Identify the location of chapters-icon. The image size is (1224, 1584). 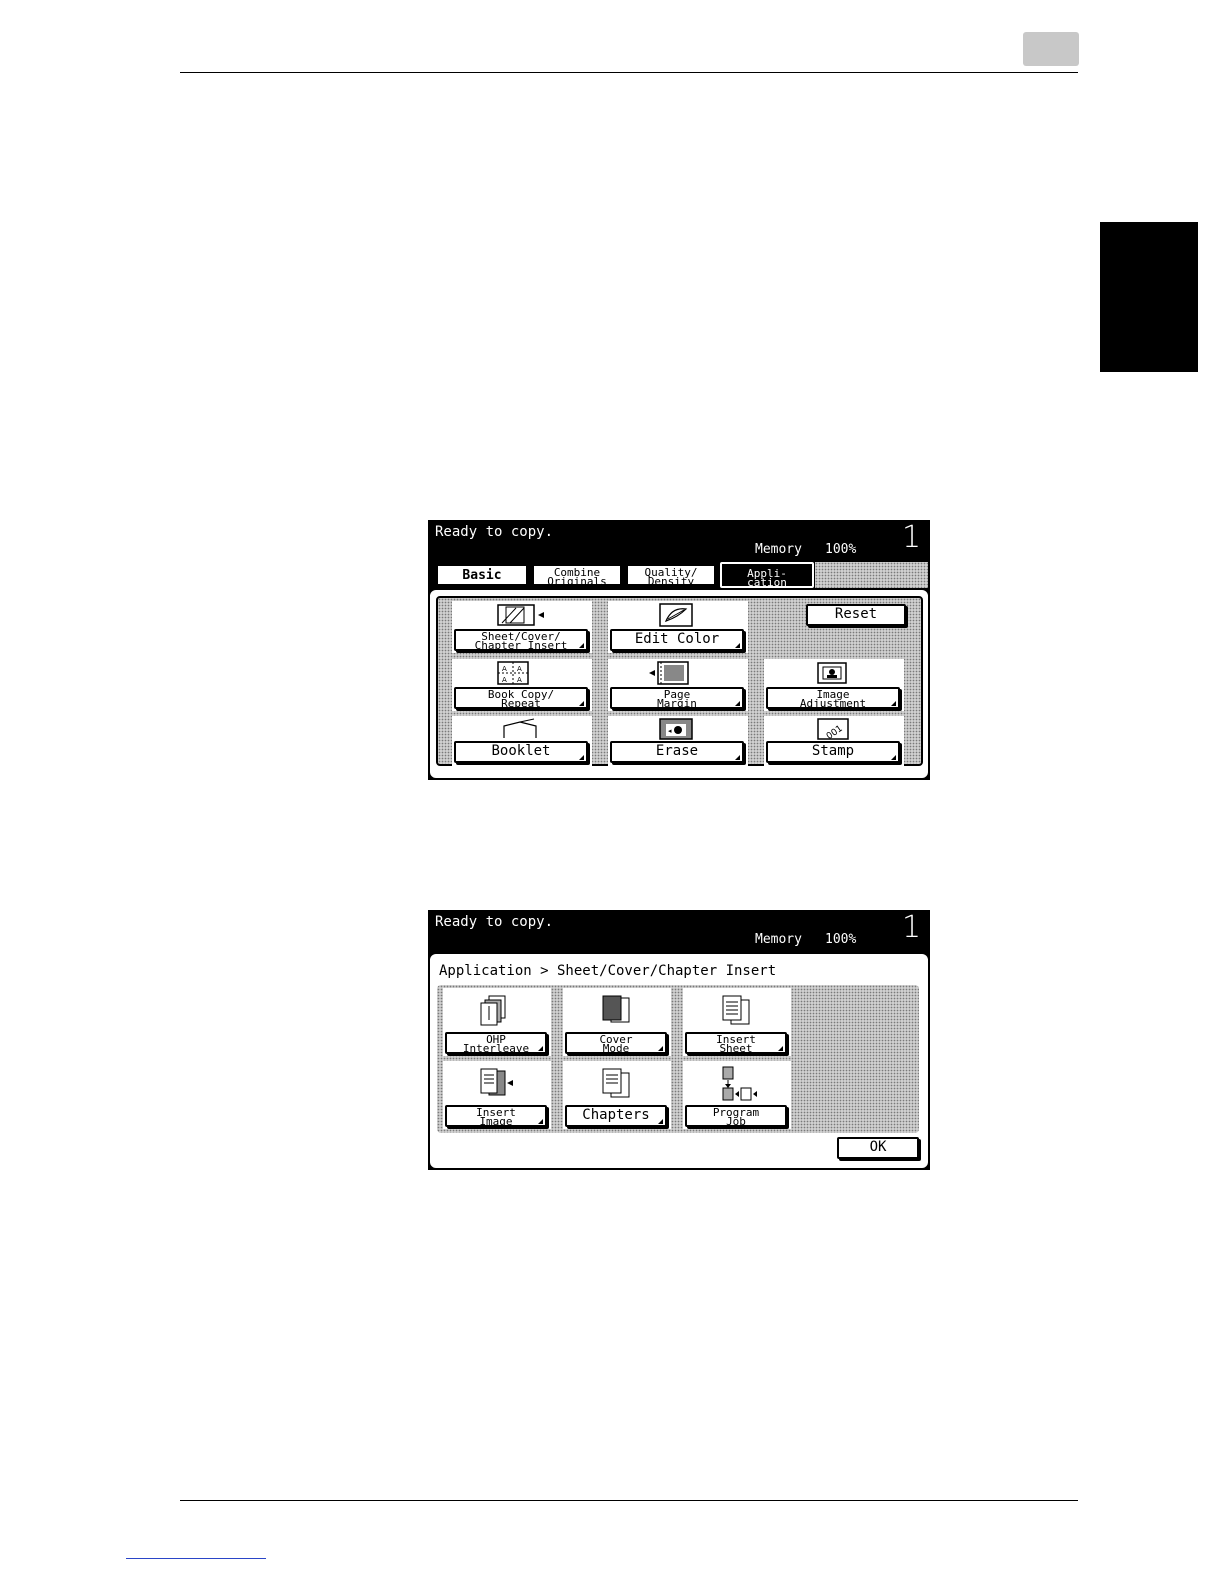
(616, 1083).